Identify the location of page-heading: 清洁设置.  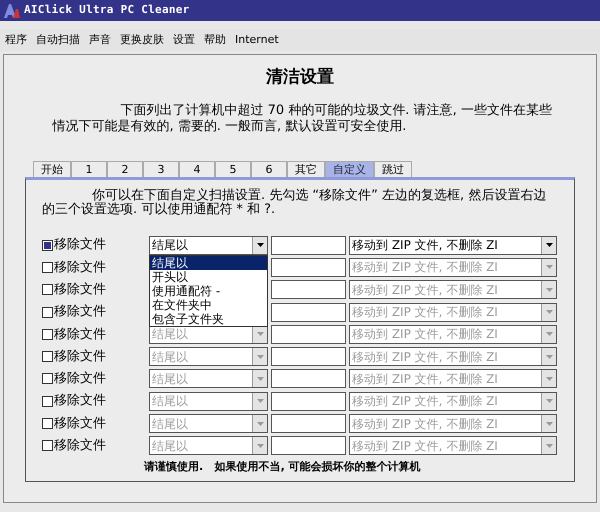
(300, 77).